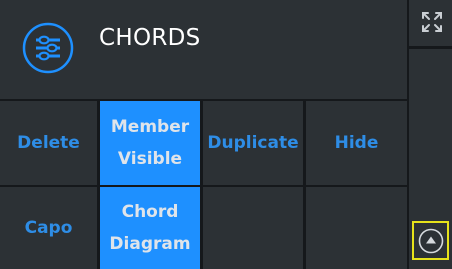  I want to click on duplicate-button-label: Duplicate, so click(253, 143).